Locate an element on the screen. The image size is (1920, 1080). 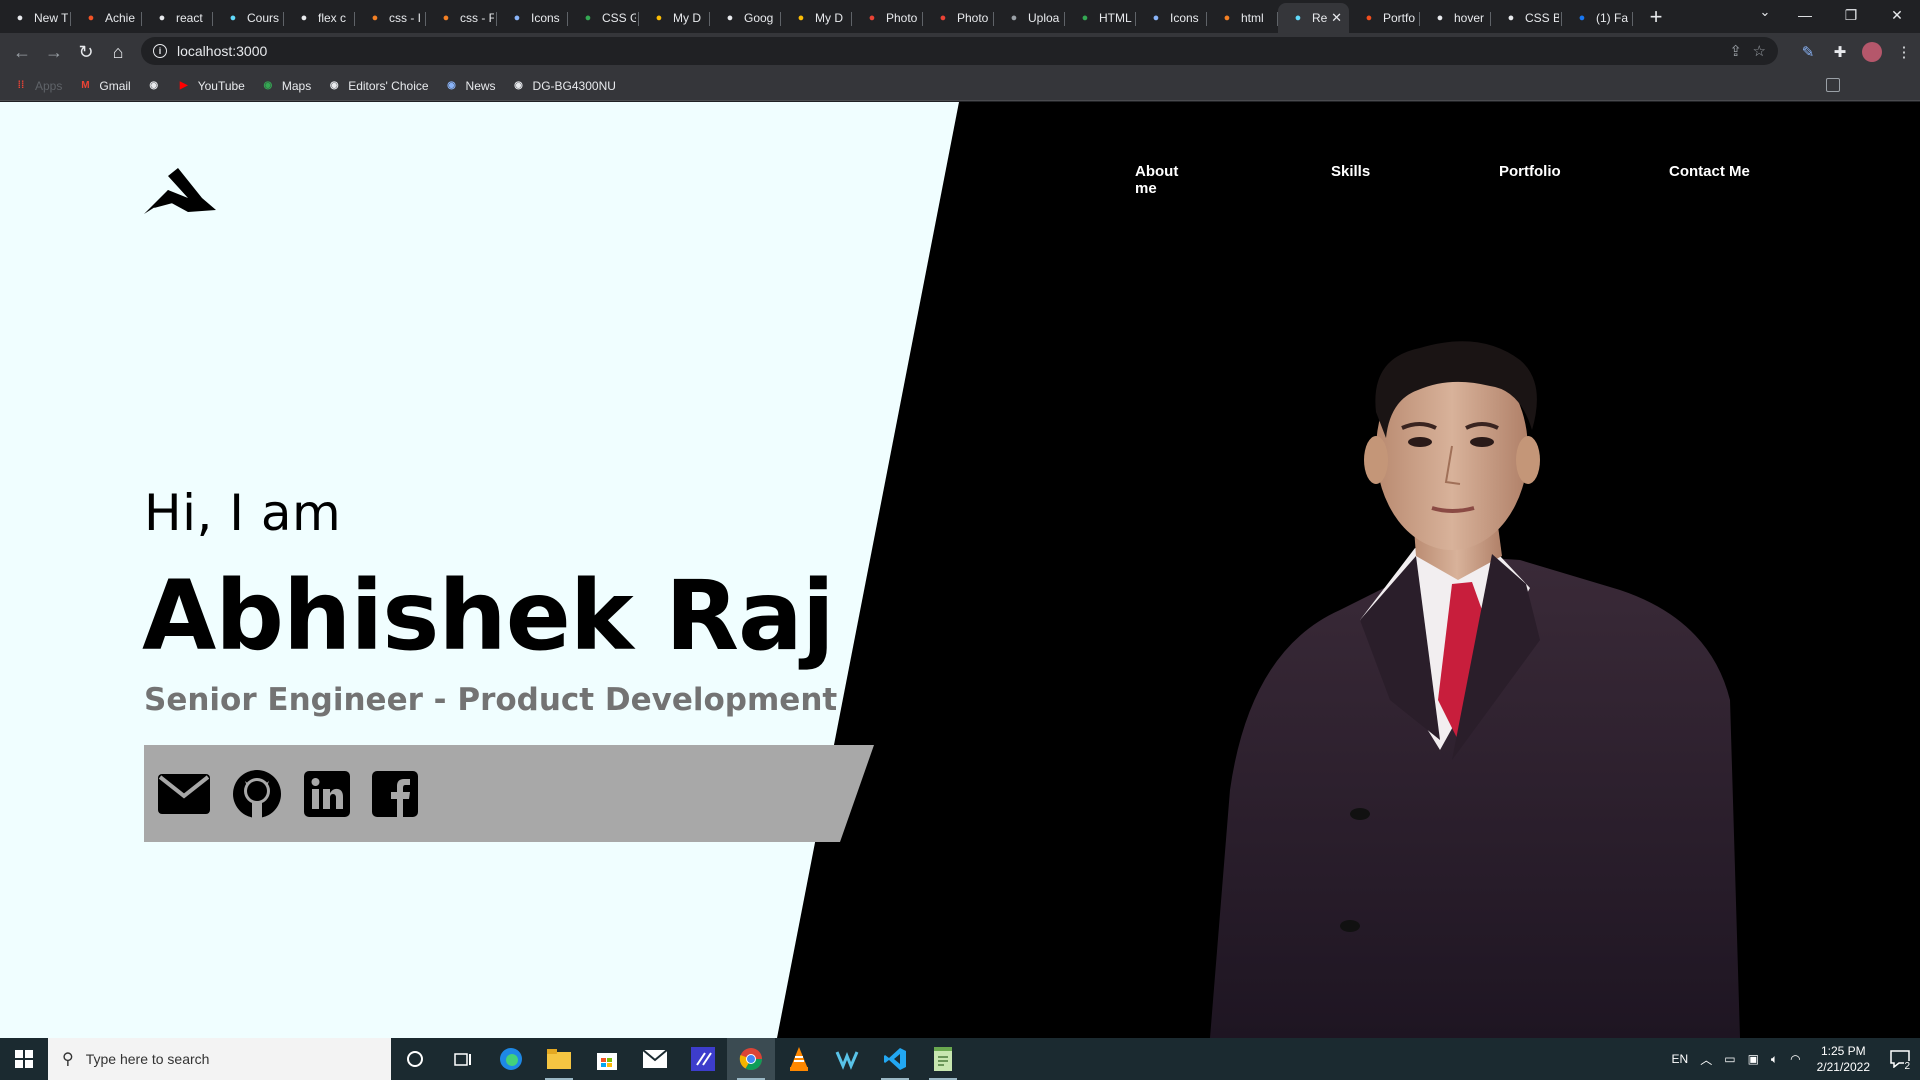
close-window-button: ✕ is located at coordinates (1897, 15).